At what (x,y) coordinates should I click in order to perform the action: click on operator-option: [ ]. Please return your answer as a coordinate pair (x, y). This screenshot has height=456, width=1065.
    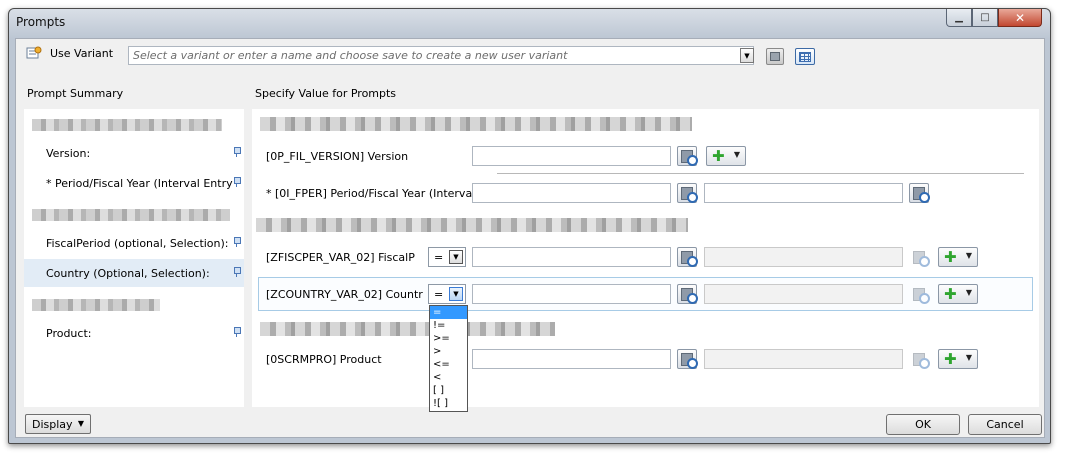
    Looking at the image, I should click on (448, 390).